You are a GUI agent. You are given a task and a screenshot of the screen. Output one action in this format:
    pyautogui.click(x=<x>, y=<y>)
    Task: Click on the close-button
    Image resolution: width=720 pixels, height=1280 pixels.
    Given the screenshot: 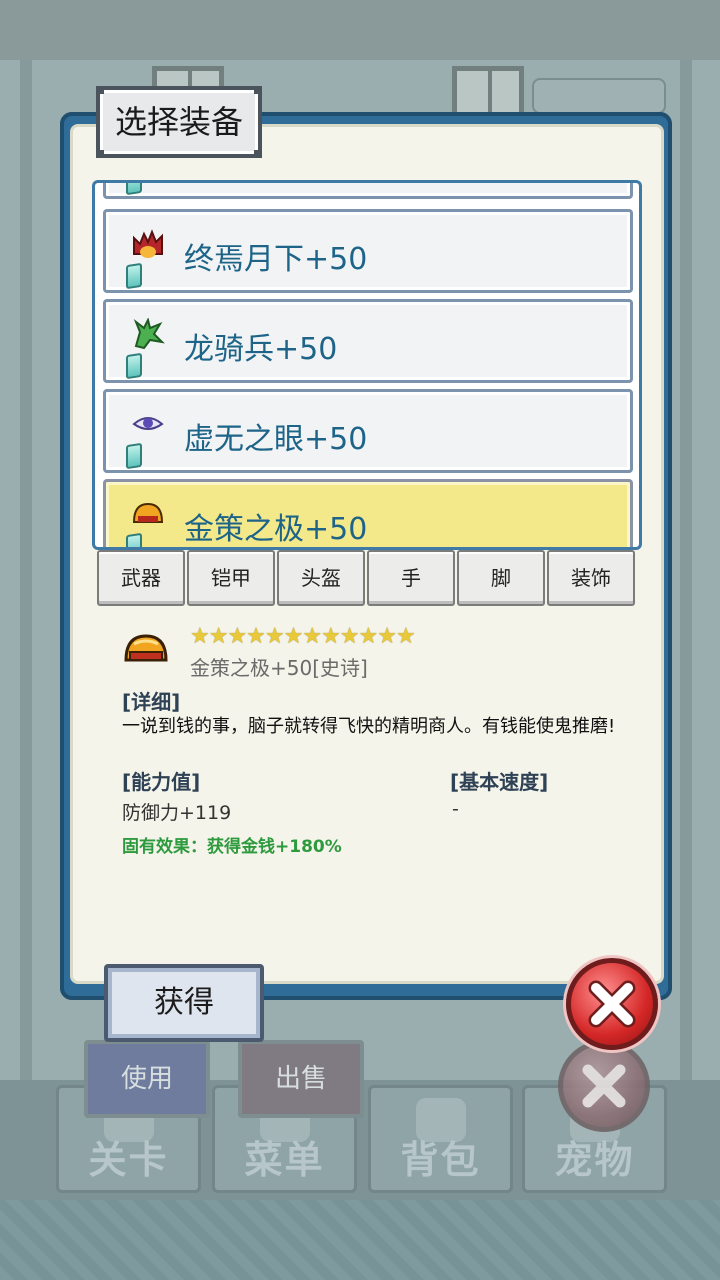 What is the action you would take?
    pyautogui.click(x=612, y=1004)
    